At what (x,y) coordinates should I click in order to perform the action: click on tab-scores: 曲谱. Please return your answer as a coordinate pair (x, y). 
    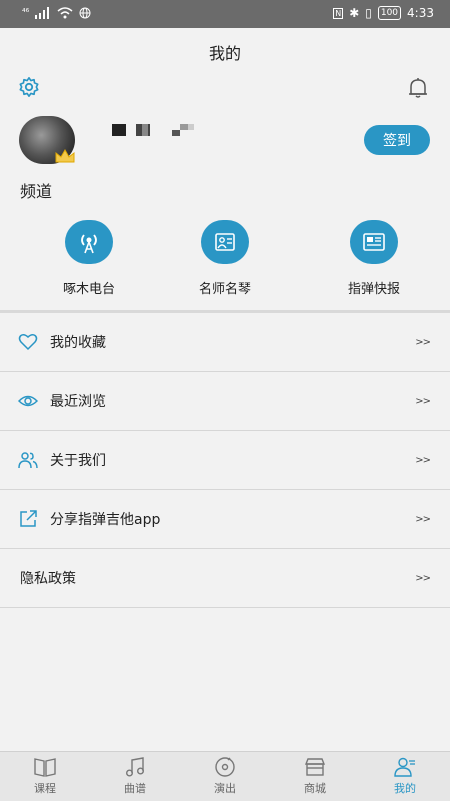
    Looking at the image, I should click on (135, 776).